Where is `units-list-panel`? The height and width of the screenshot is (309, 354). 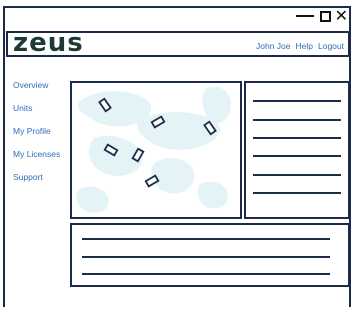
units-list-panel is located at coordinates (297, 150).